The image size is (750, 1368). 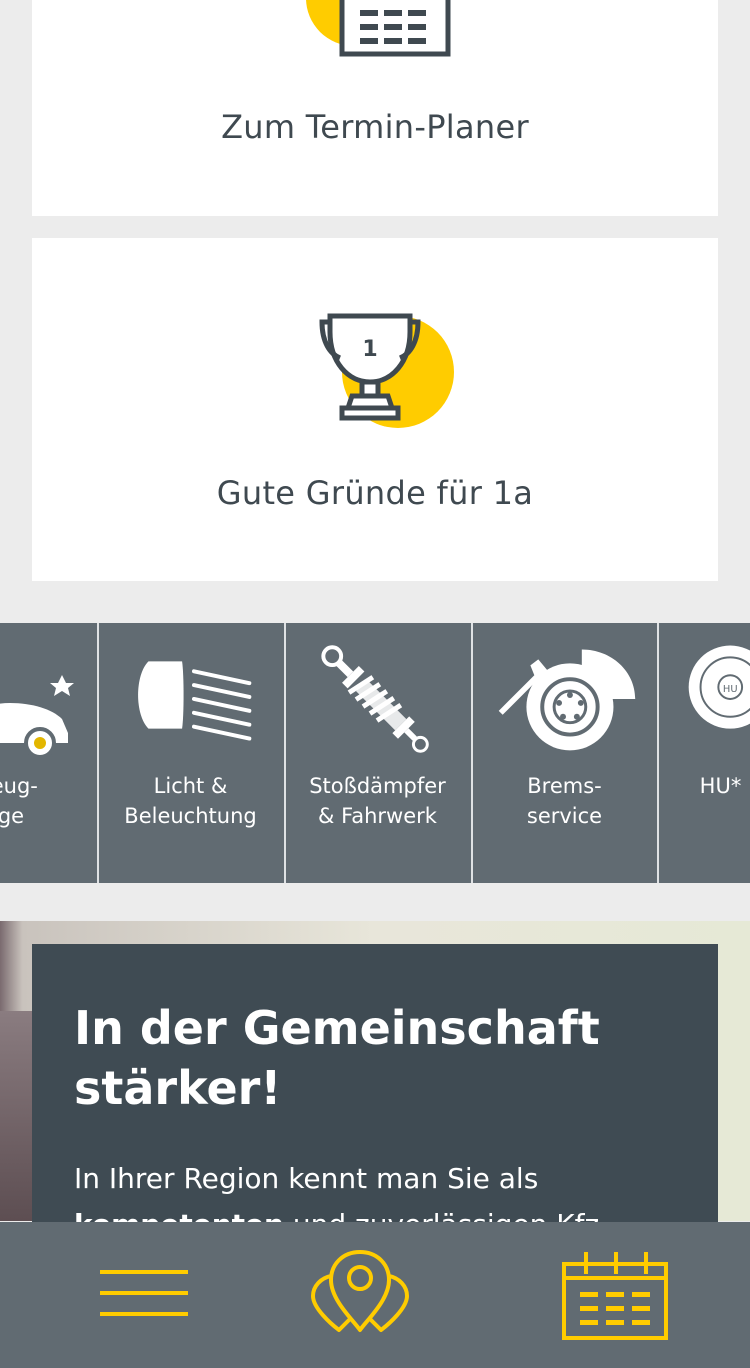 I want to click on service-tile-hu: HU HU*, so click(x=703, y=753).